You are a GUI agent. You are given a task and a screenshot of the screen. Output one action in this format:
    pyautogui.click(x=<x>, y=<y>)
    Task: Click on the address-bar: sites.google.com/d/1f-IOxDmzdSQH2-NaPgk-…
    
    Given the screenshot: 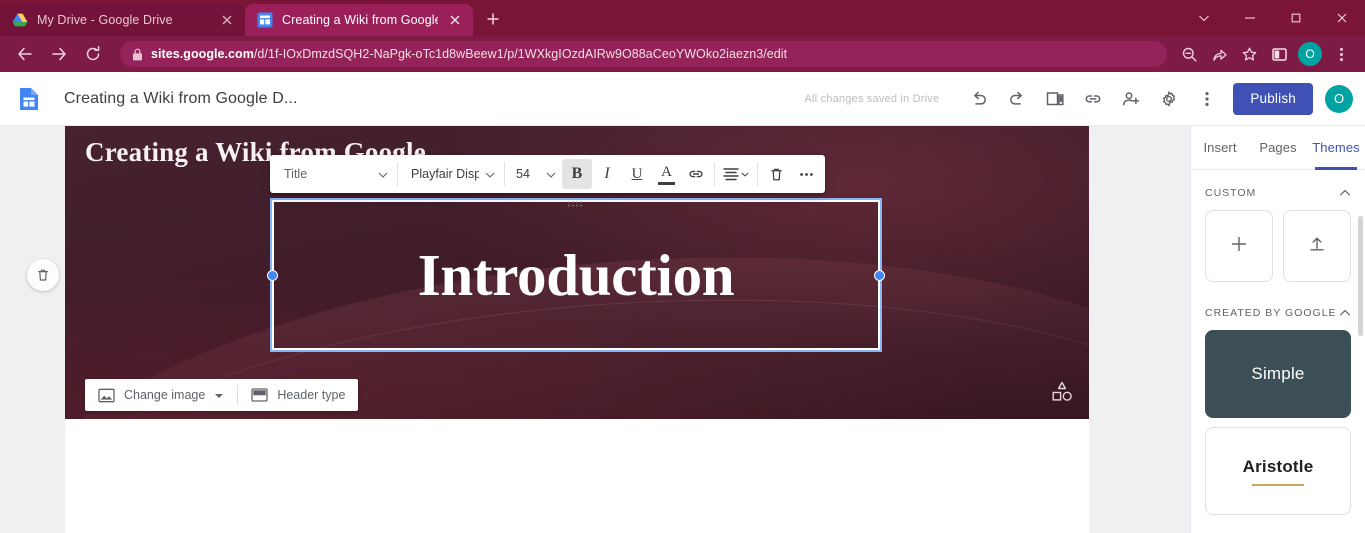 What is the action you would take?
    pyautogui.click(x=643, y=54)
    